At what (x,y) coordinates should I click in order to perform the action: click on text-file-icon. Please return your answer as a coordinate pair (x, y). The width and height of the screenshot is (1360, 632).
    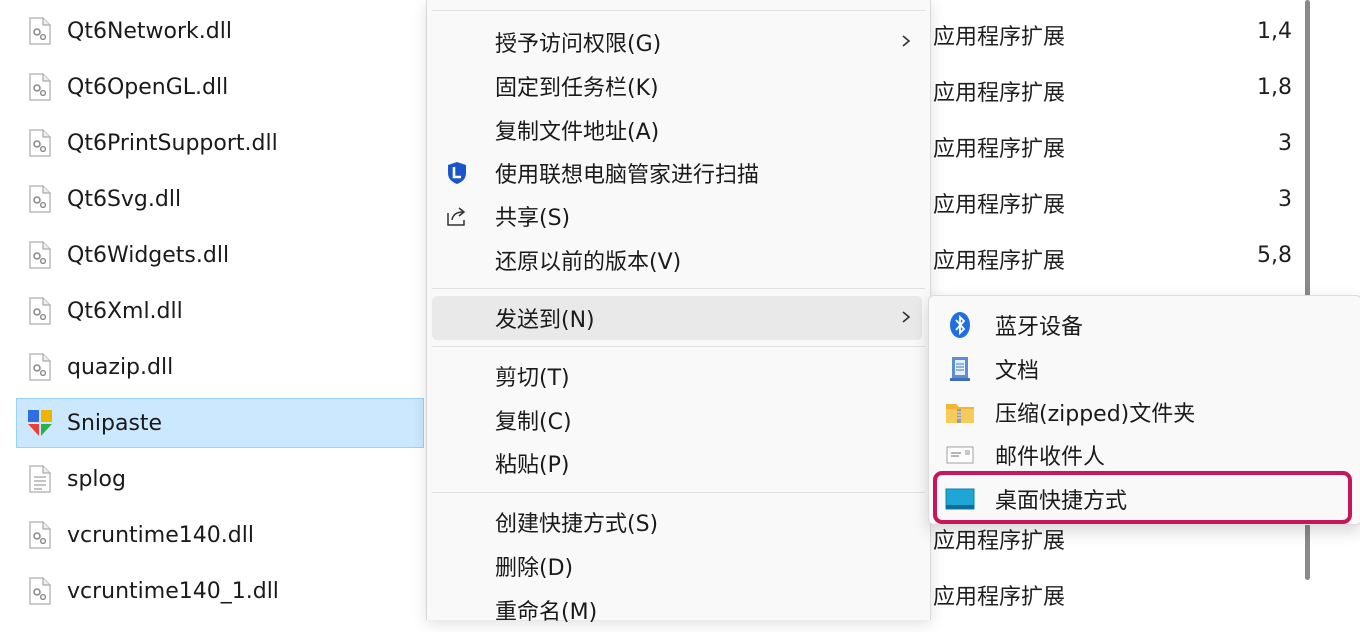
    Looking at the image, I should click on (40, 479).